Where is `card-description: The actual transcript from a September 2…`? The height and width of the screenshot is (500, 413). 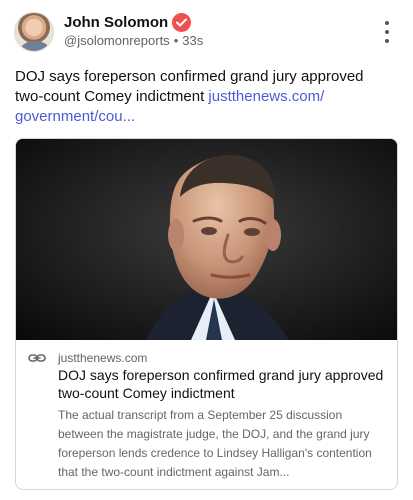
card-description: The actual transcript from a September 2… is located at coordinates (215, 443).